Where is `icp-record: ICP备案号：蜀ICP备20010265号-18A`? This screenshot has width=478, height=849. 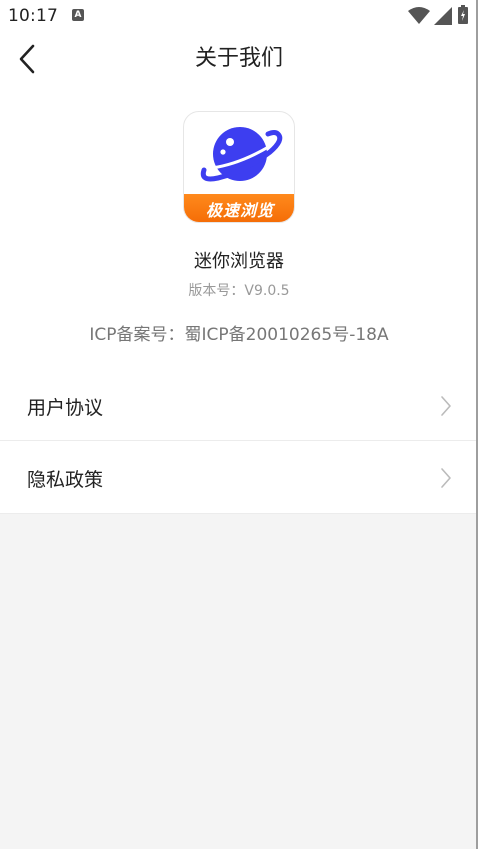
icp-record: ICP备案号：蜀ICP备20010265号-18A is located at coordinates (239, 335).